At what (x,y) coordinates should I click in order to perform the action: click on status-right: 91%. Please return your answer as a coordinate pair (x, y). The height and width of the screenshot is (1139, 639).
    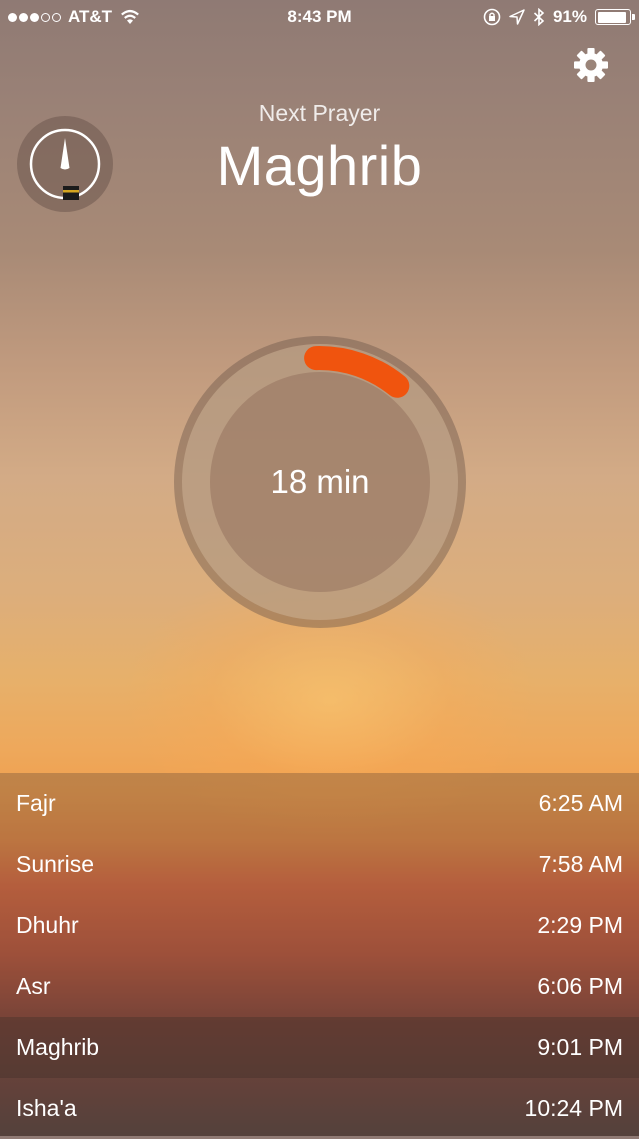
    Looking at the image, I should click on (559, 17).